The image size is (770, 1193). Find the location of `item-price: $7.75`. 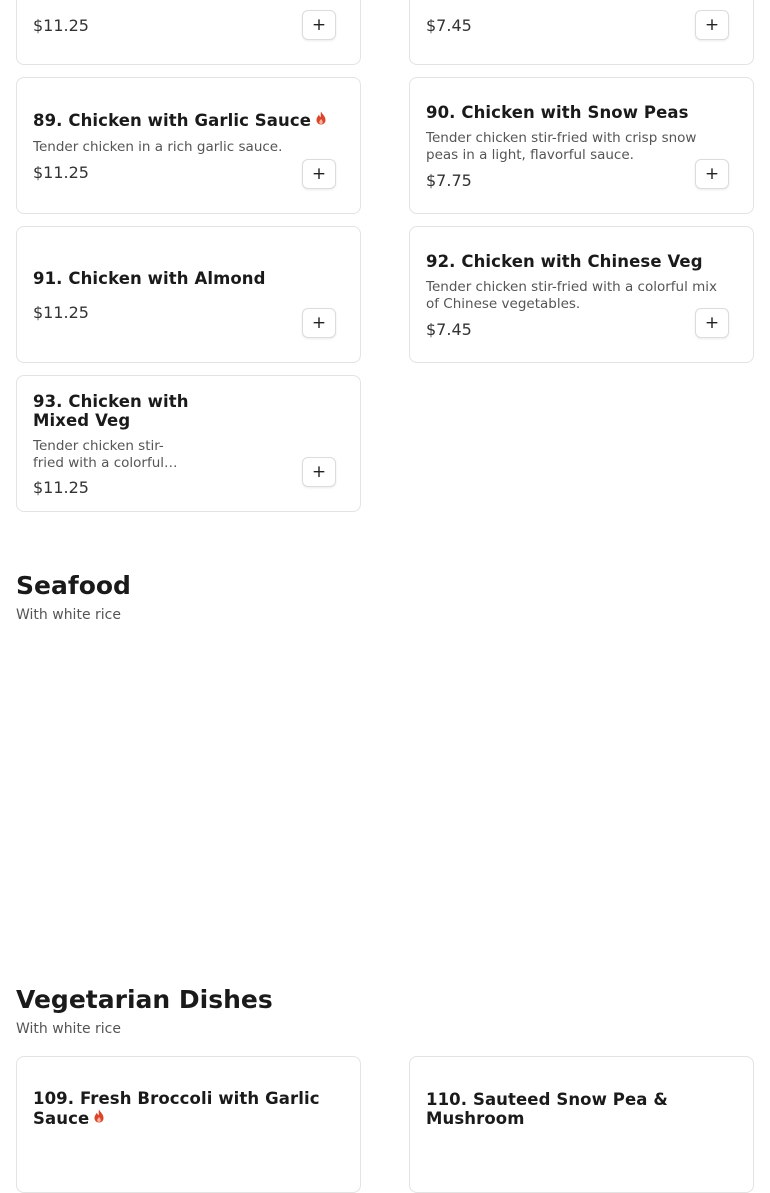

item-price: $7.75 is located at coordinates (449, 180).